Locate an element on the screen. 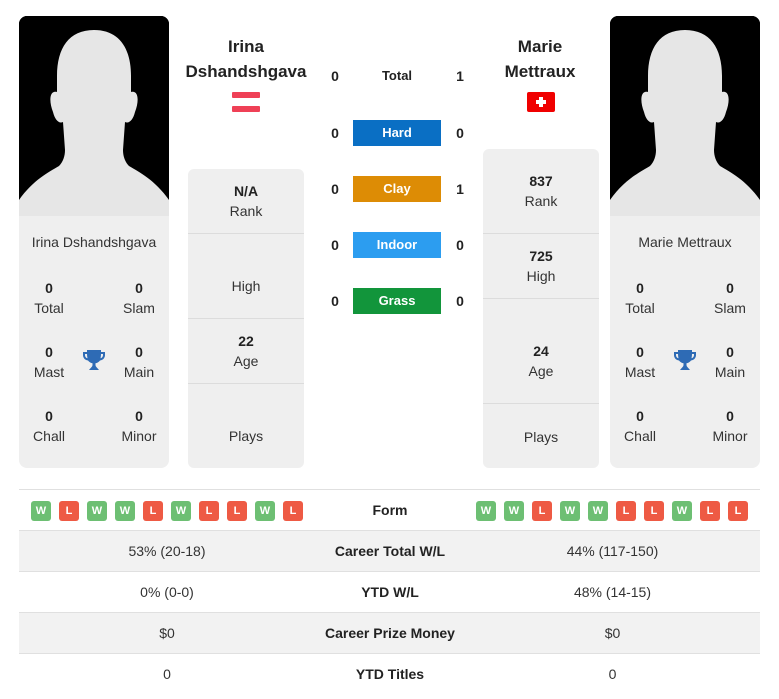 The image size is (779, 699). switzerland-flag-icon is located at coordinates (541, 102).